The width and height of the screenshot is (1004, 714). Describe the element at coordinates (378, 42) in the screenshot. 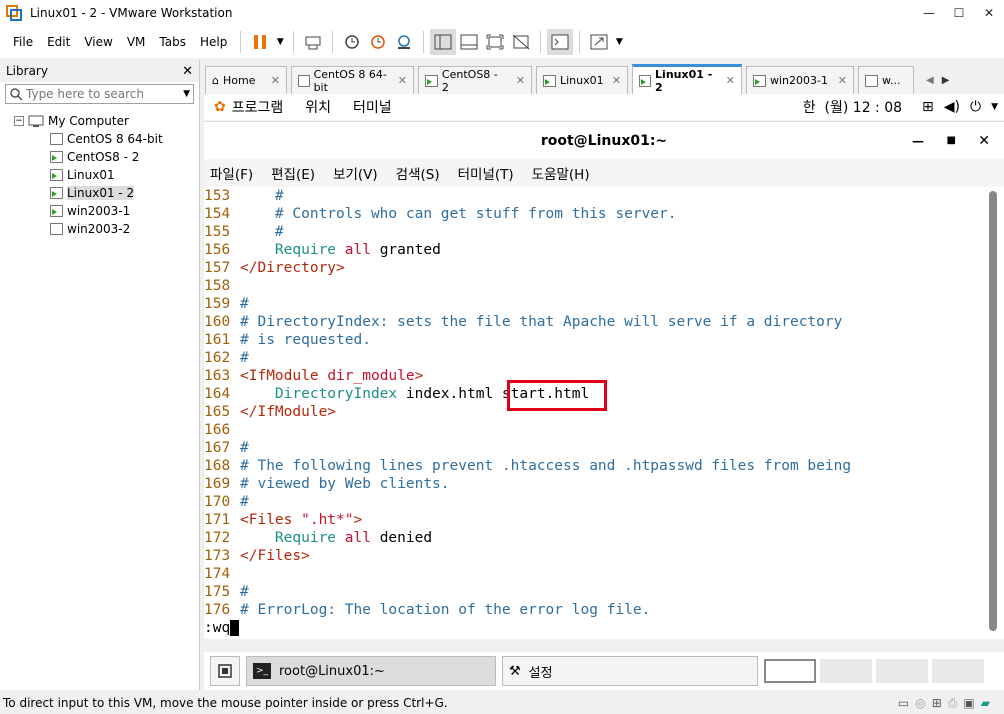

I see `revert-snapshot-icon` at that location.